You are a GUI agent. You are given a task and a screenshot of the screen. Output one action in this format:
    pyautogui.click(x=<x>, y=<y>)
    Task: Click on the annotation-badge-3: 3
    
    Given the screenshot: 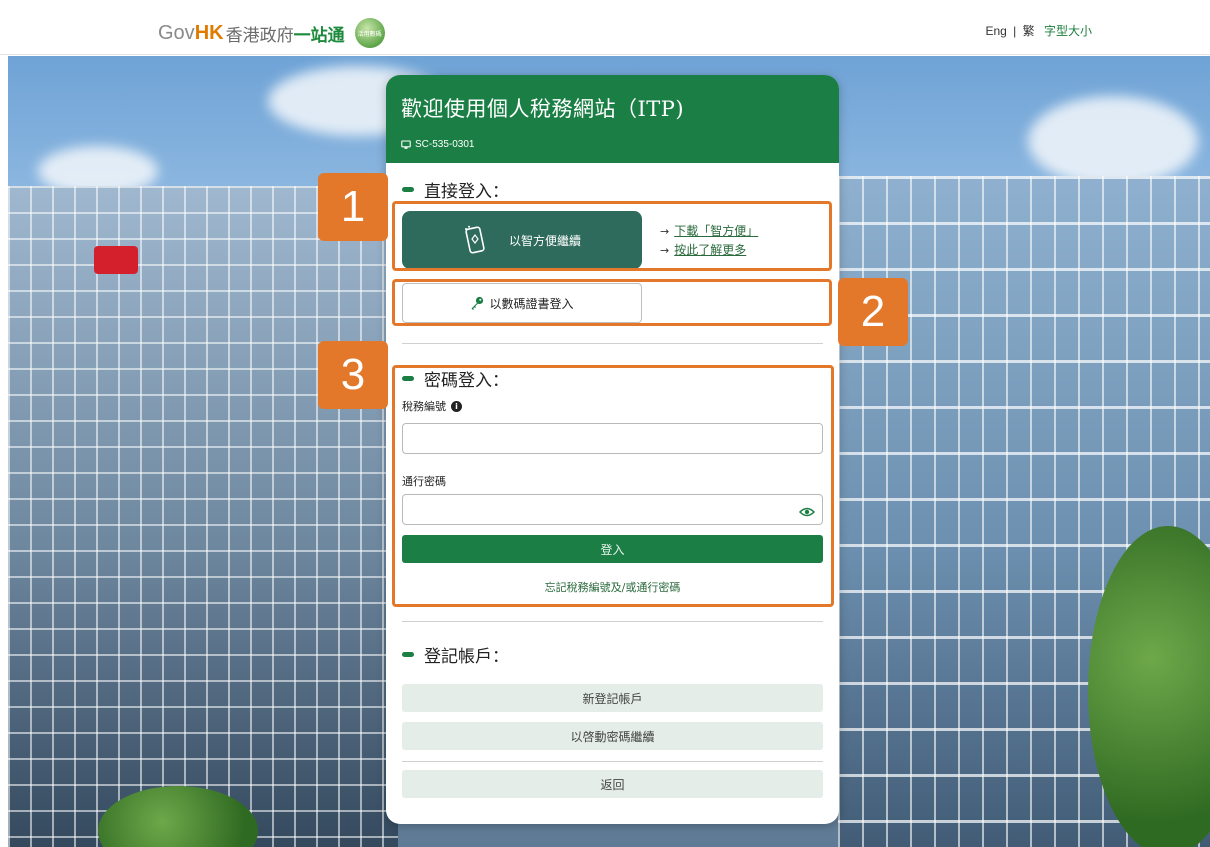 What is the action you would take?
    pyautogui.click(x=353, y=375)
    